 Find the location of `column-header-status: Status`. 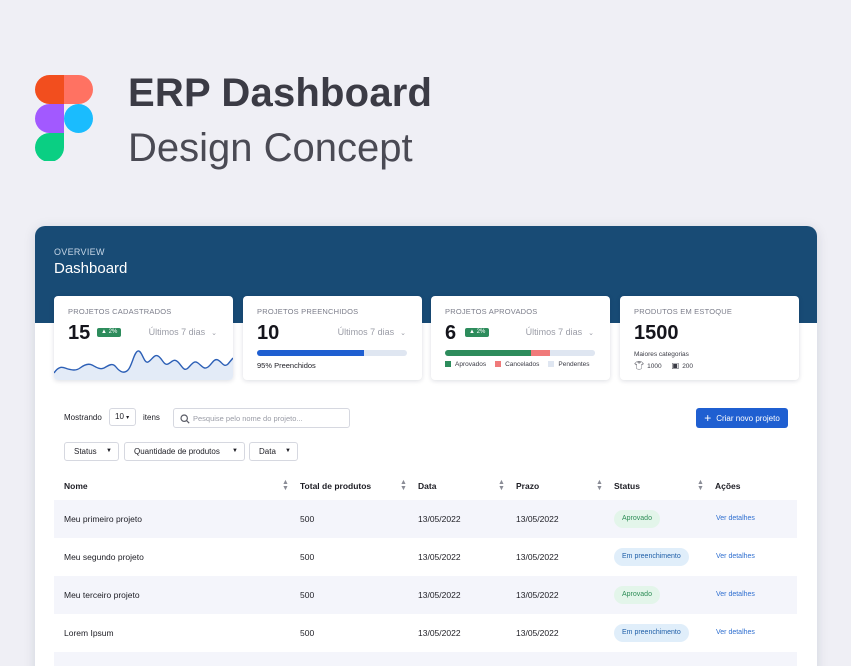

column-header-status: Status is located at coordinates (627, 486).